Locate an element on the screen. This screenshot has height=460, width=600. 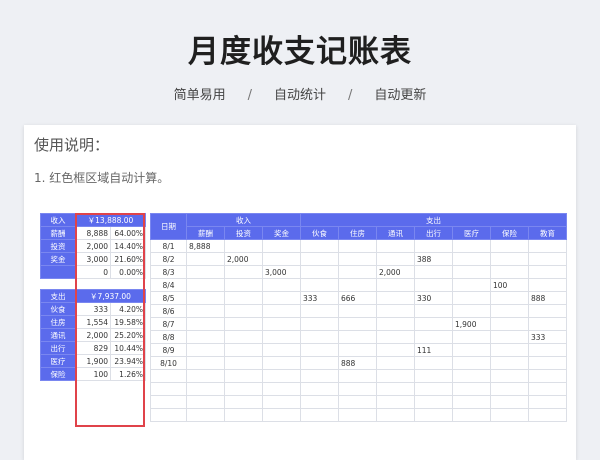
expense-category: 伙食 is located at coordinates (58, 309).